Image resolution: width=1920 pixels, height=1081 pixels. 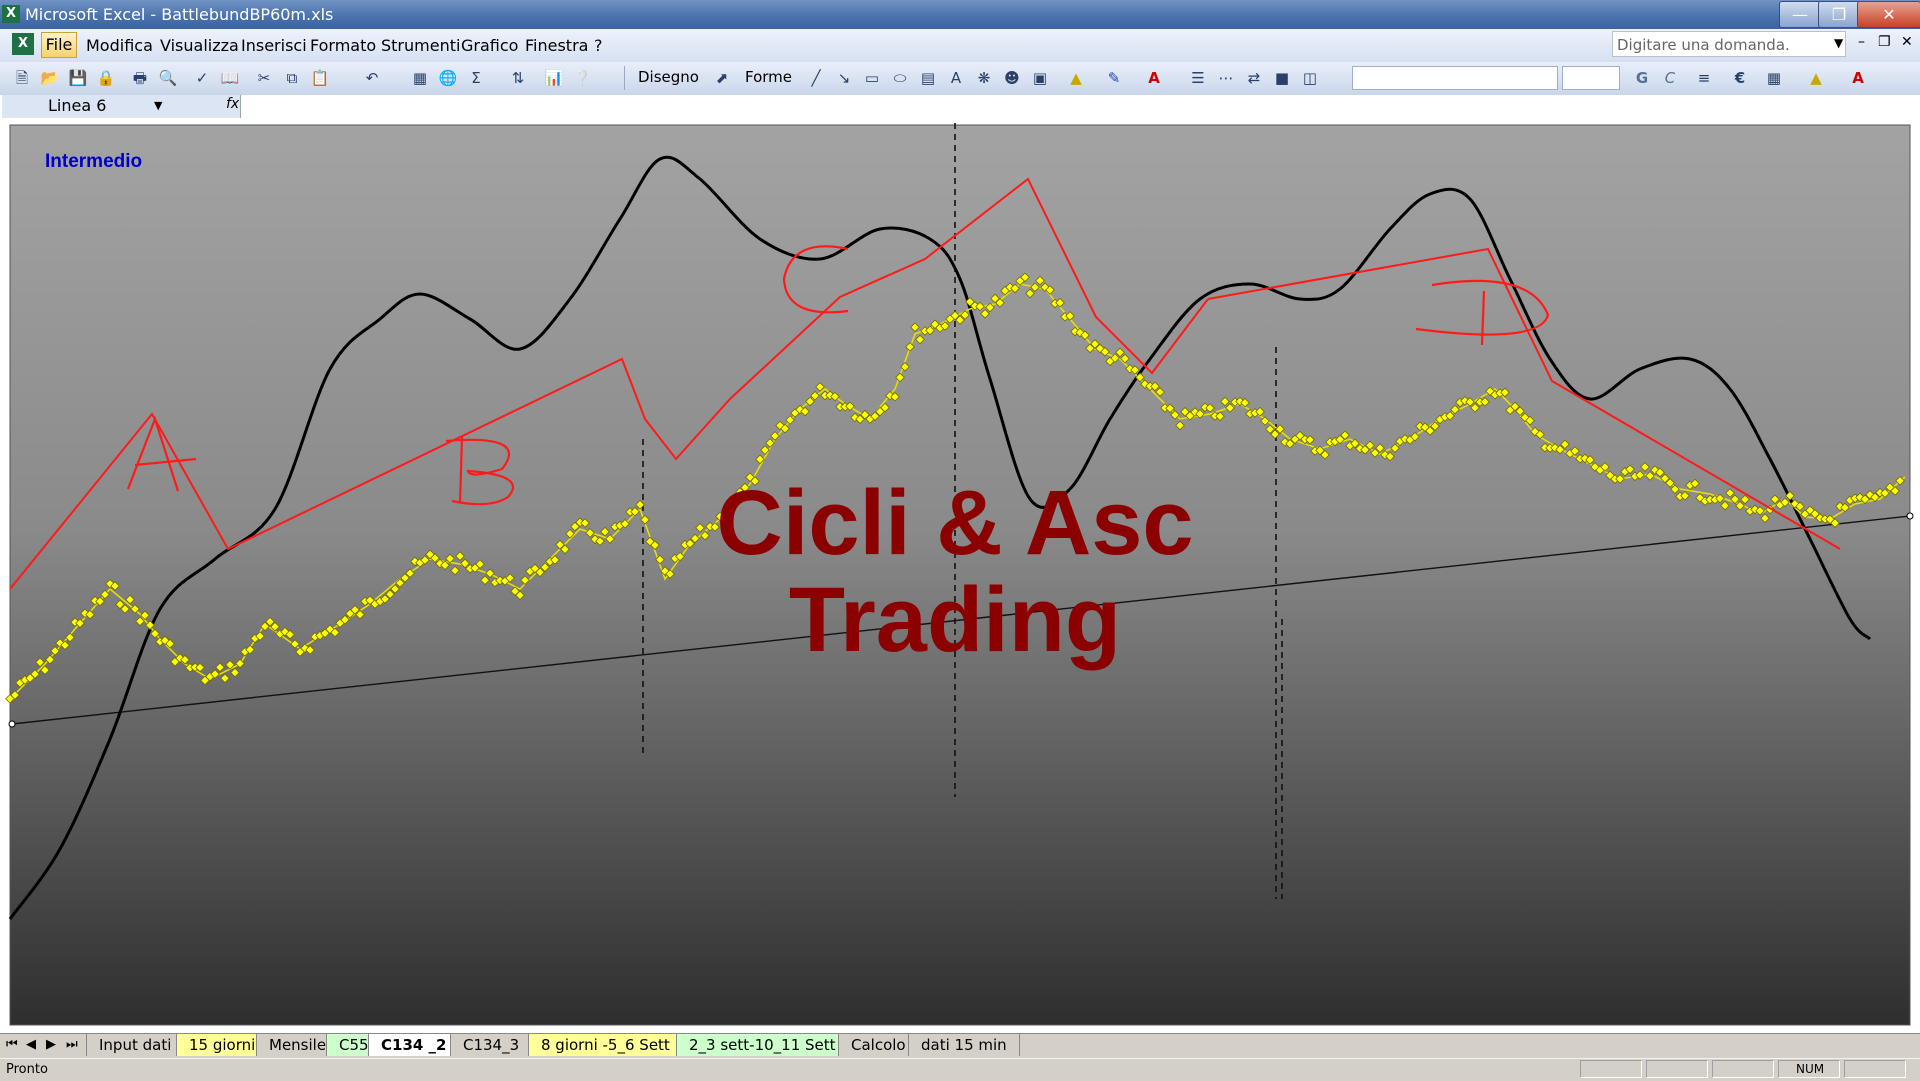 What do you see at coordinates (106, 78) in the screenshot?
I see `permission-icon: 🔒` at bounding box center [106, 78].